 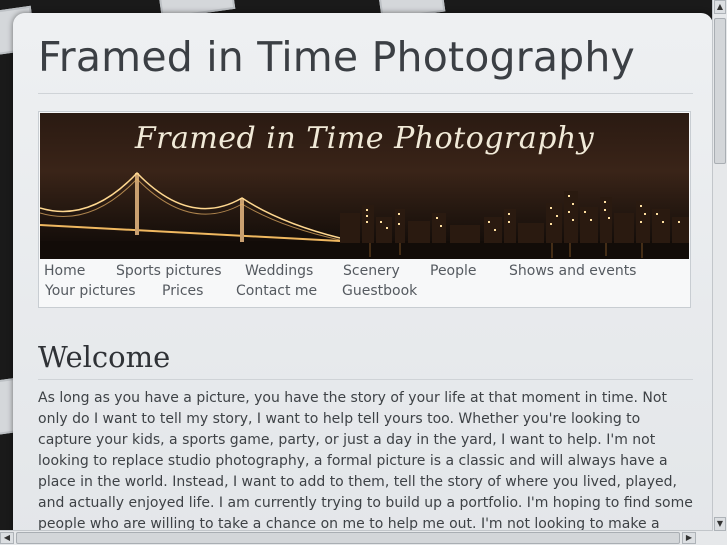 I want to click on nav-link-guestbook: Guestbook, so click(x=379, y=291).